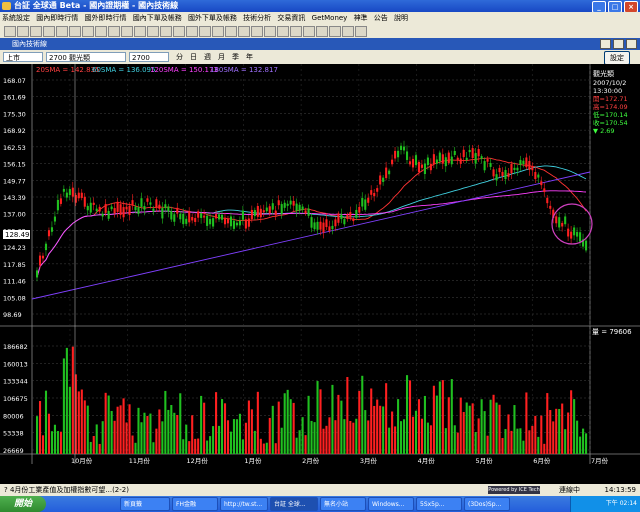 Image resolution: width=640 pixels, height=512 pixels. I want to click on menu-item: 國外下單及帳務, so click(212, 18).